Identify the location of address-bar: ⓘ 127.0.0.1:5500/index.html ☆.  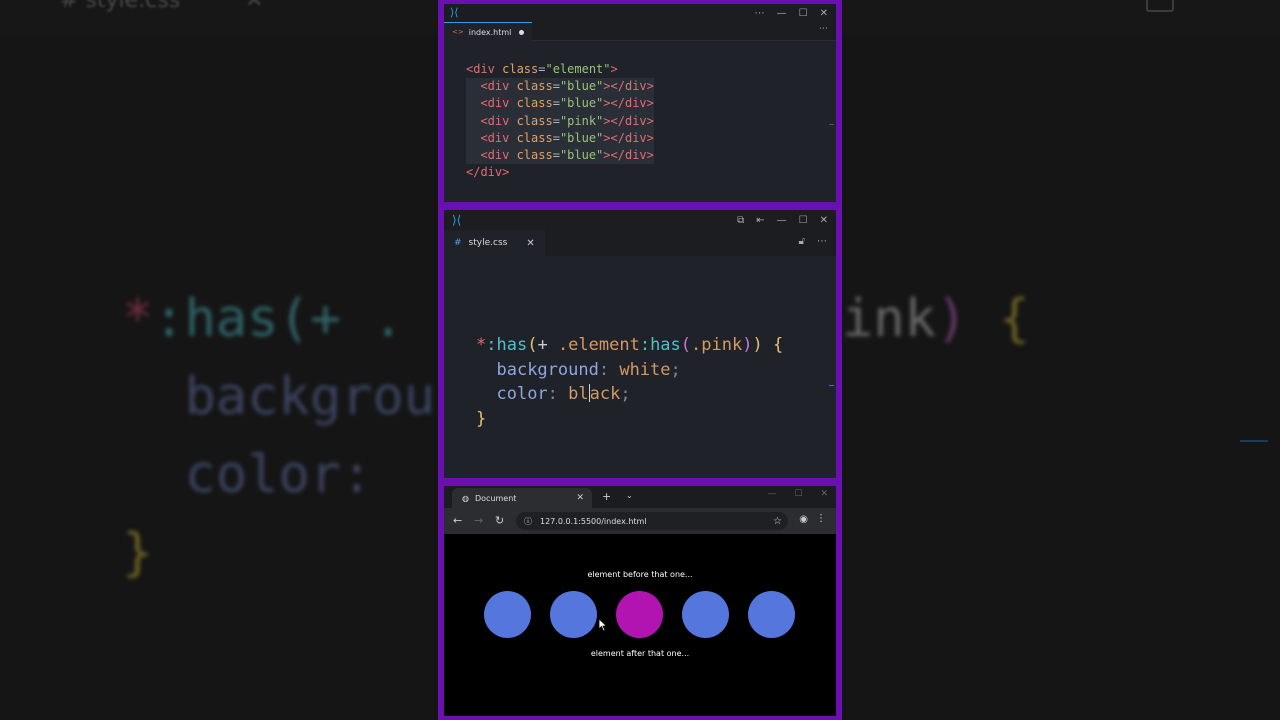
(652, 521).